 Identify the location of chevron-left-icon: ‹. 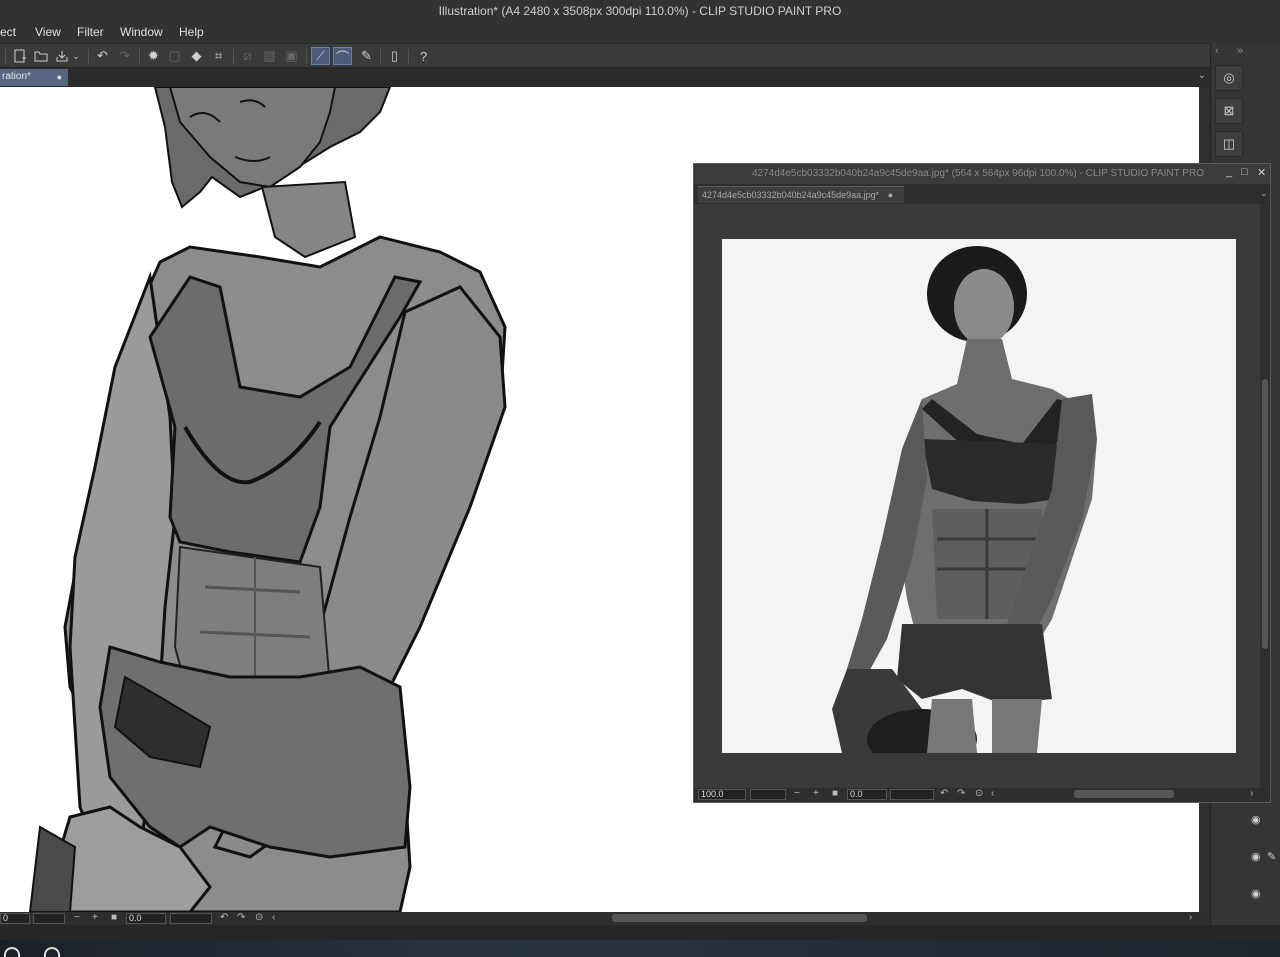
(1217, 51).